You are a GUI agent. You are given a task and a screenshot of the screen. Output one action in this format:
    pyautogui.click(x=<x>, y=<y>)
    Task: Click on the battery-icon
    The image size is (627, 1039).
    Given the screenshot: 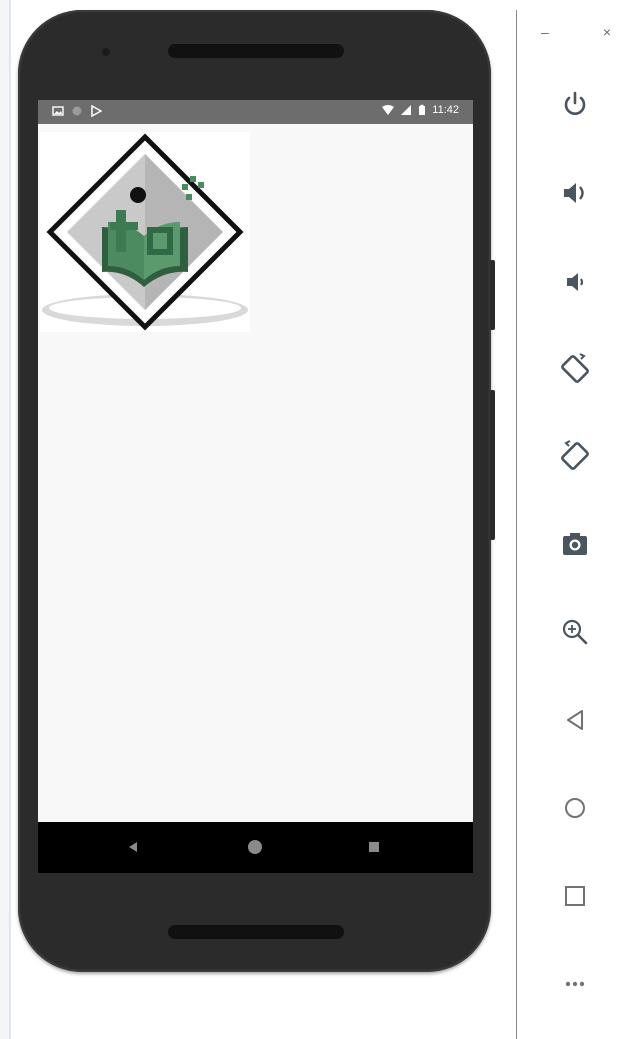 What is the action you would take?
    pyautogui.click(x=422, y=109)
    